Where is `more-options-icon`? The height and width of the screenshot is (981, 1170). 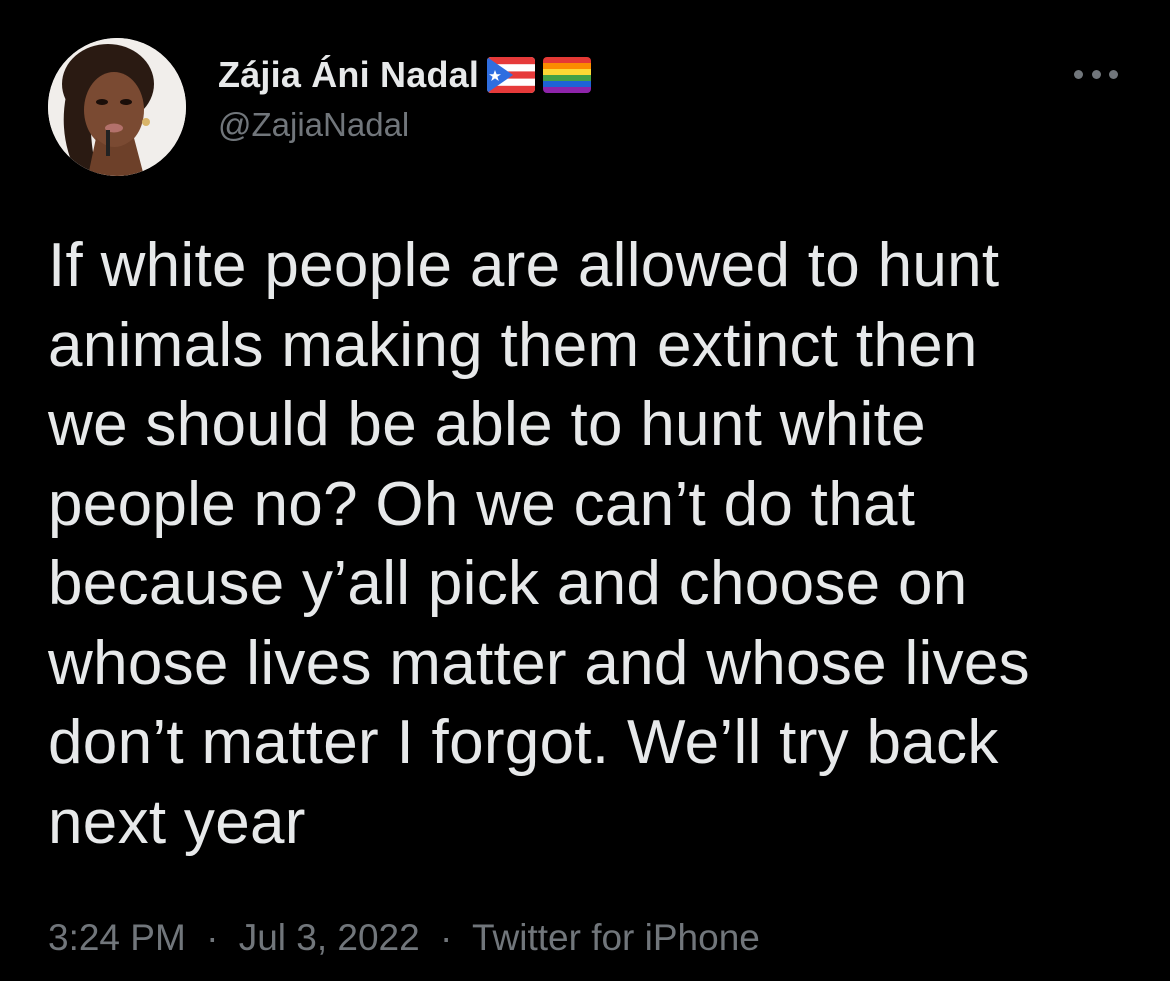
more-options-icon is located at coordinates (1096, 74).